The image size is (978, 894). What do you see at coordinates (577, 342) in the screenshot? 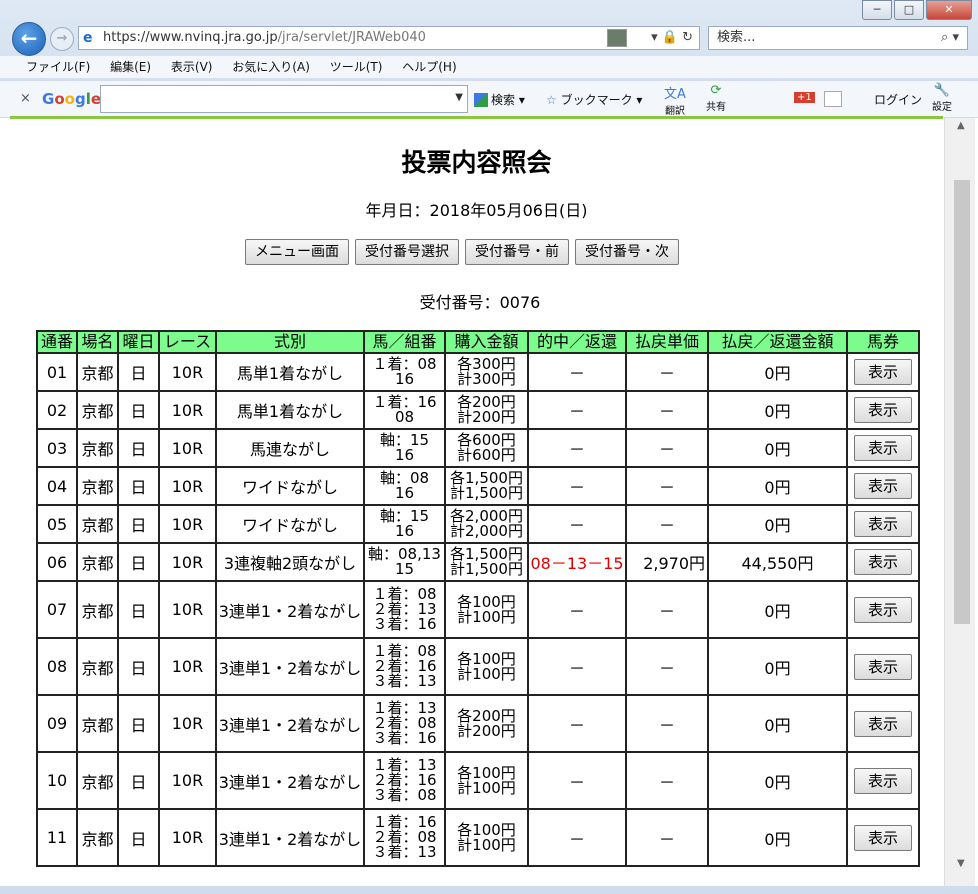
I see `column-header: 的中／返還` at bounding box center [577, 342].